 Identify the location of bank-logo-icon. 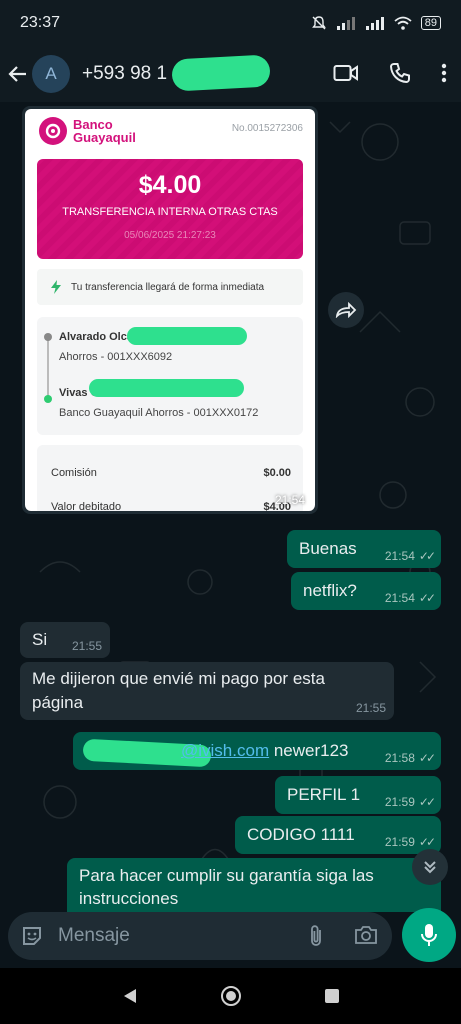
(53, 131).